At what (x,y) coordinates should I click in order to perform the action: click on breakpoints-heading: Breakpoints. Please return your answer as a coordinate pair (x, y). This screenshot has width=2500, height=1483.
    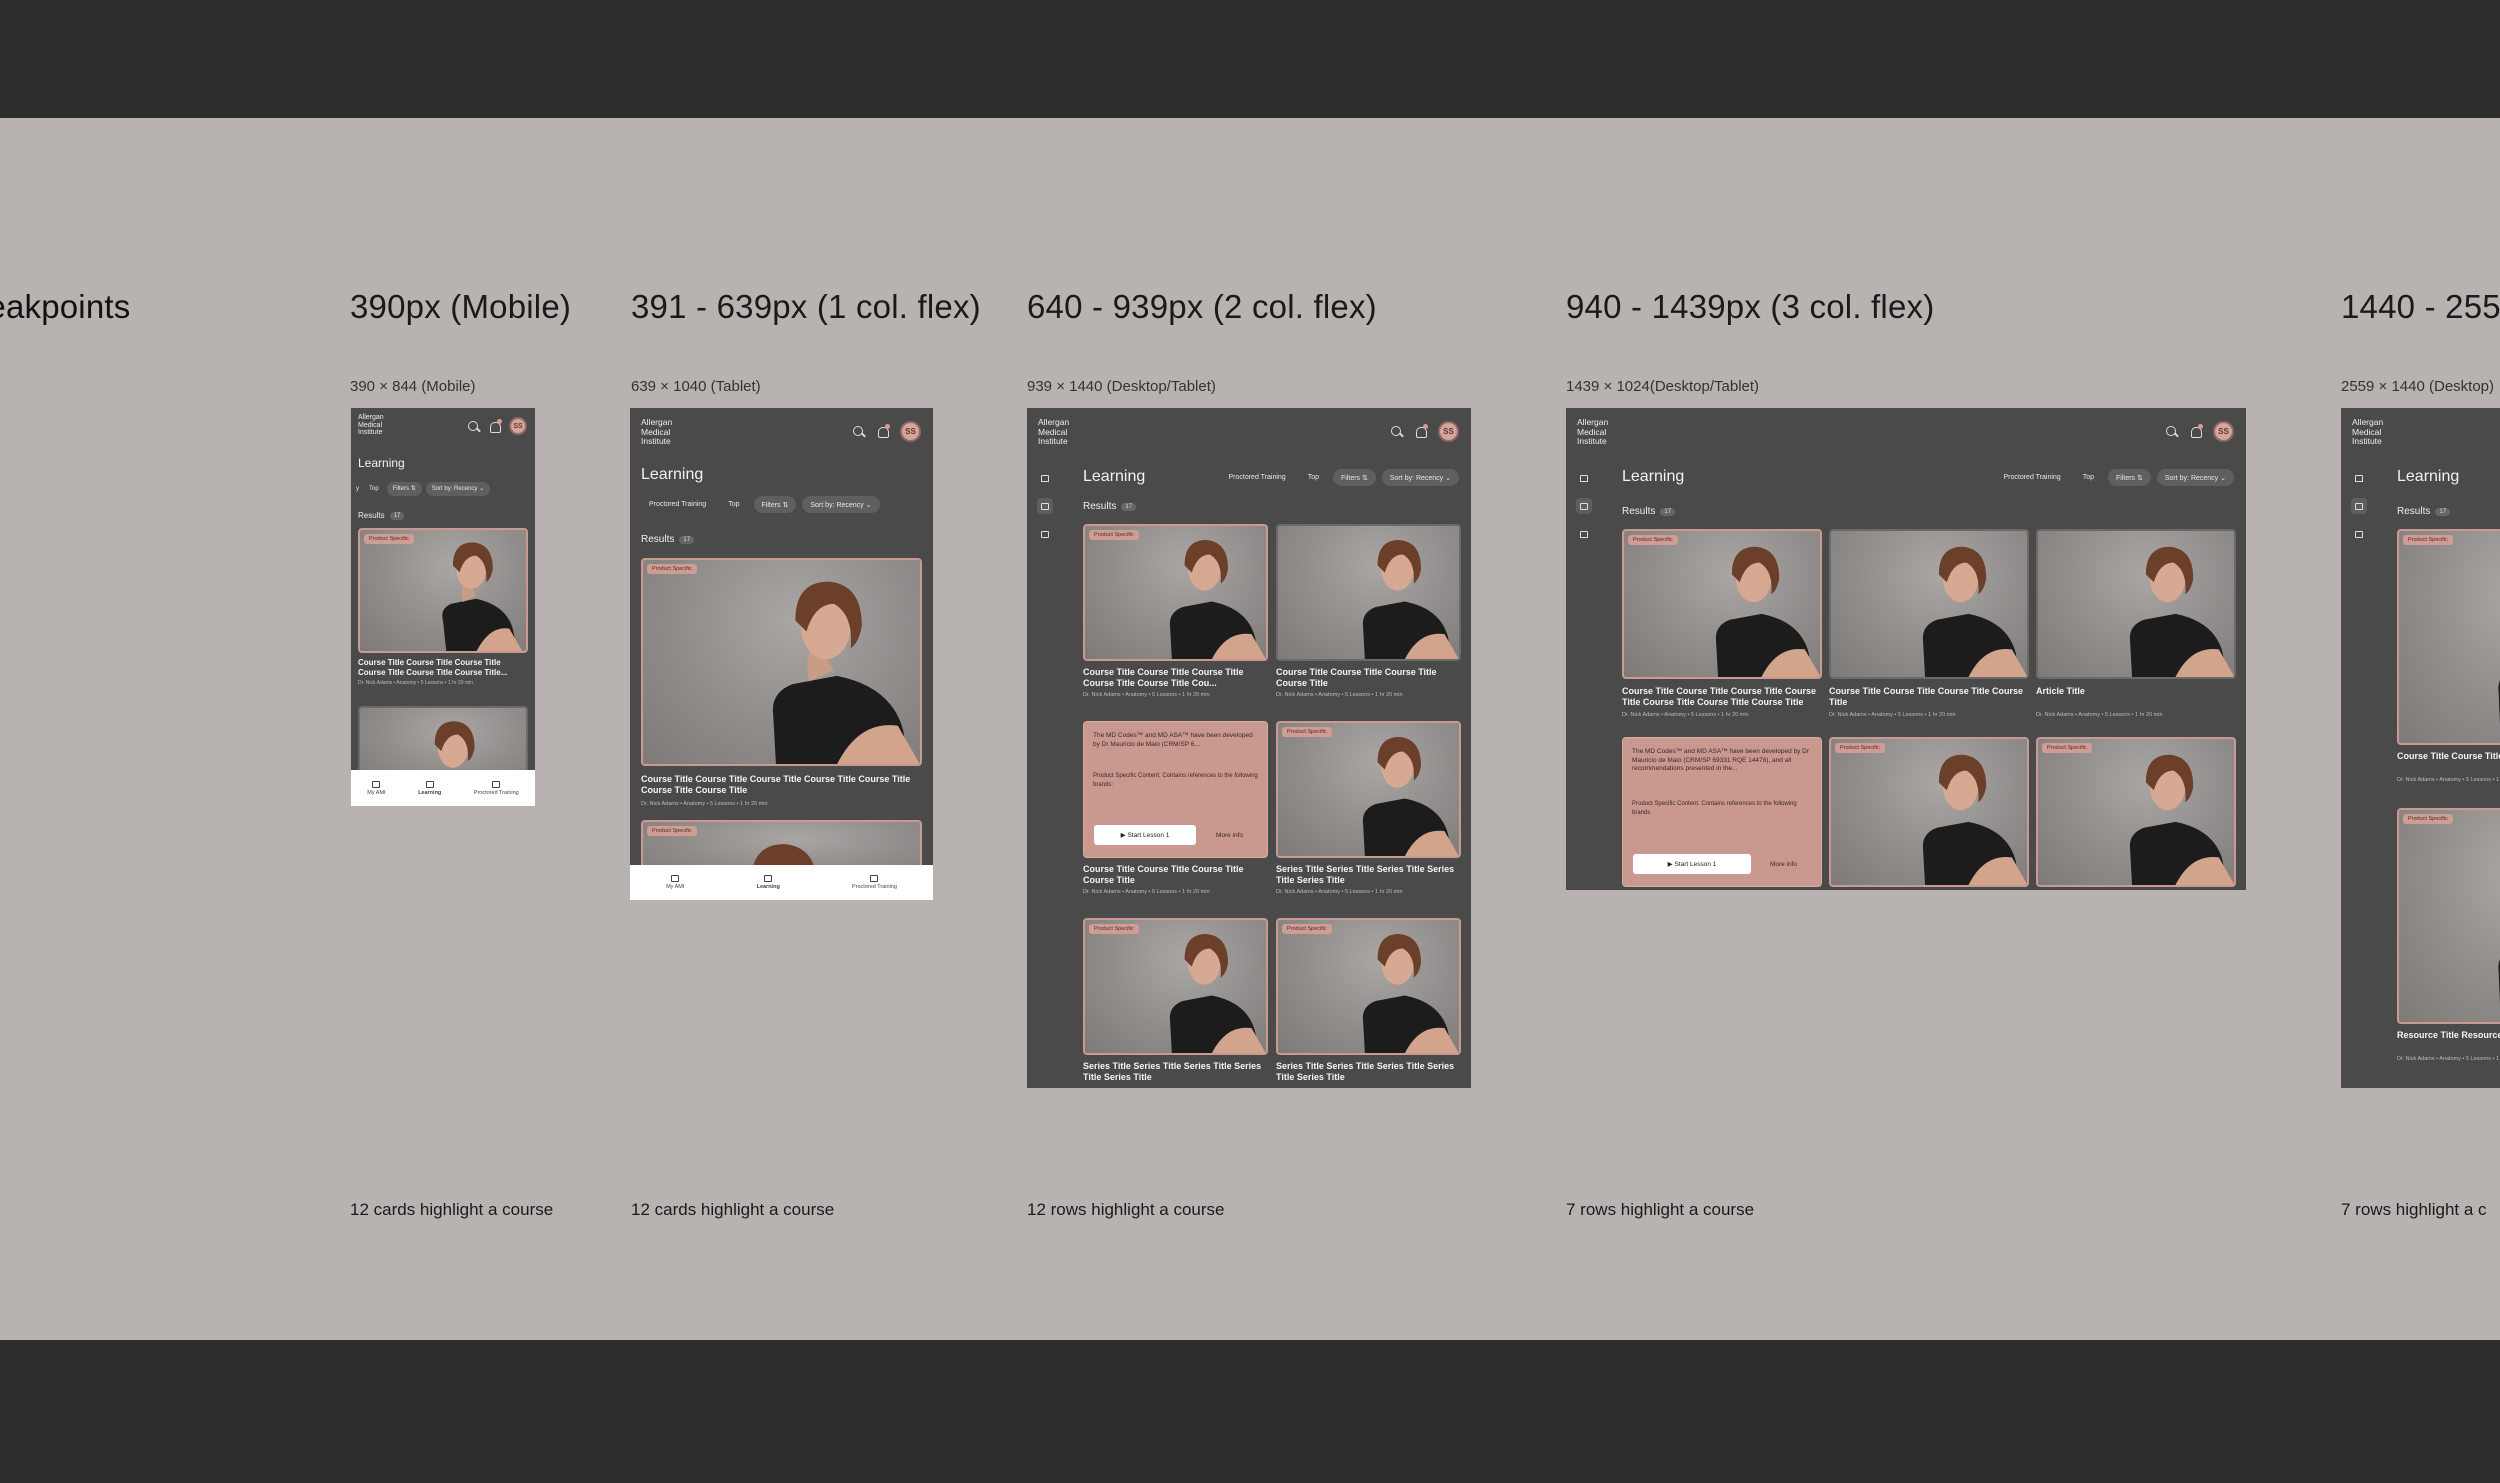
    Looking at the image, I should click on (65, 306).